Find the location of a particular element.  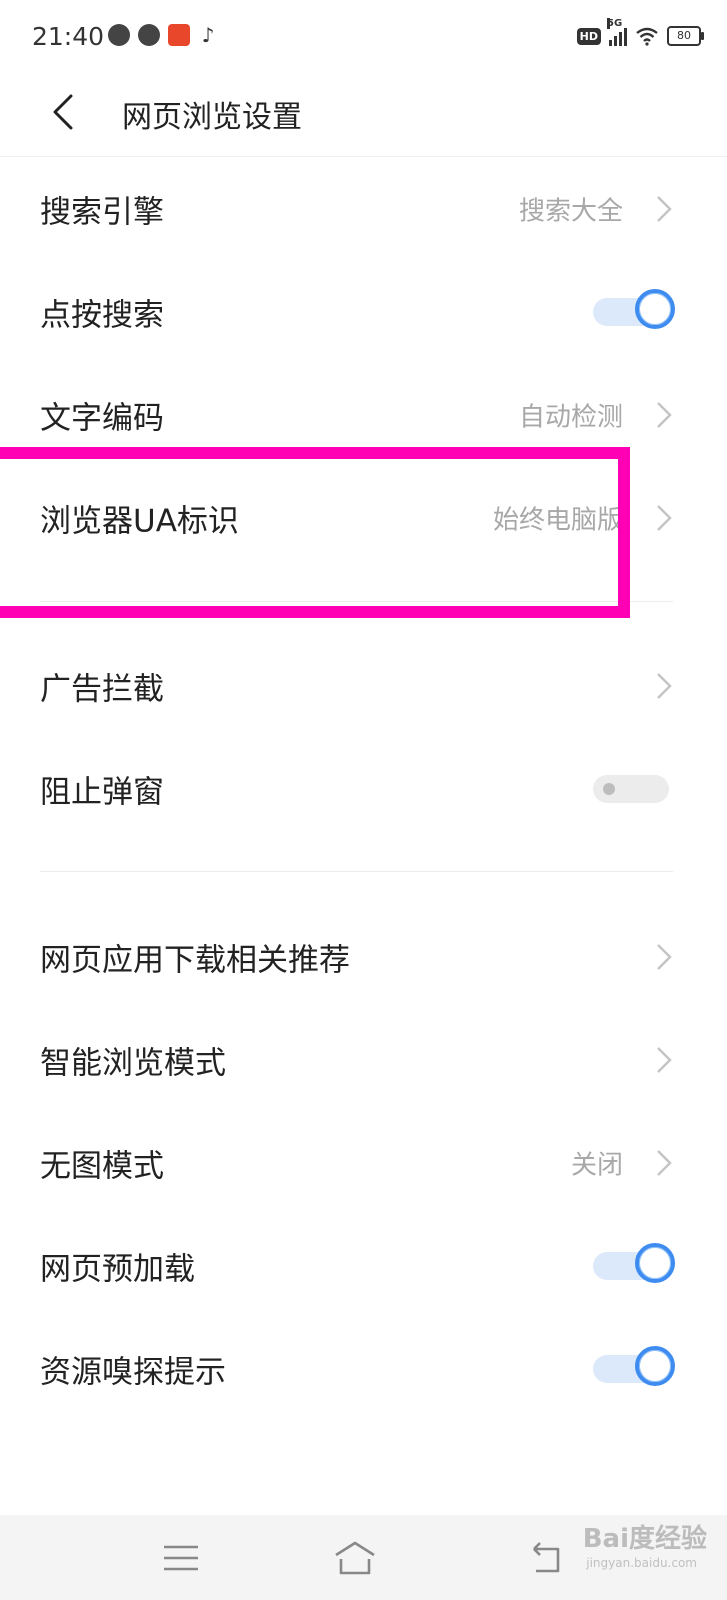

setting-label: 资源嗅探提示 is located at coordinates (133, 1372).